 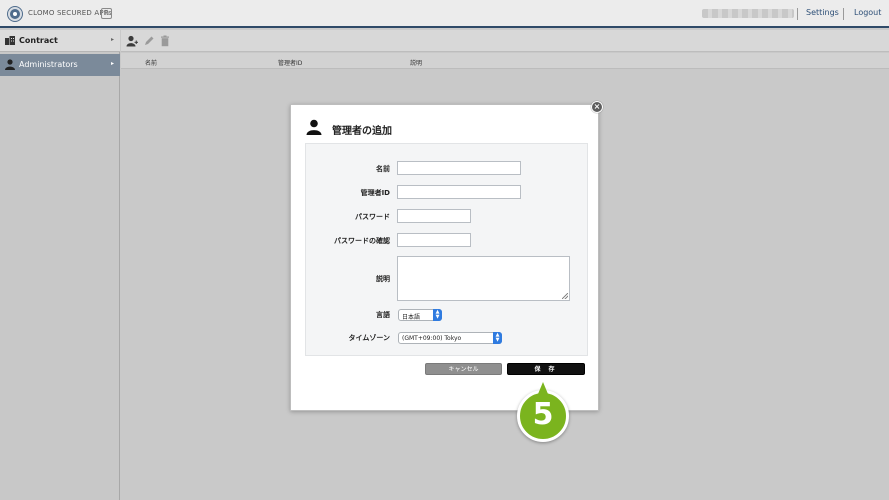 I want to click on sidebar-item-label: Administrators, so click(x=48, y=64).